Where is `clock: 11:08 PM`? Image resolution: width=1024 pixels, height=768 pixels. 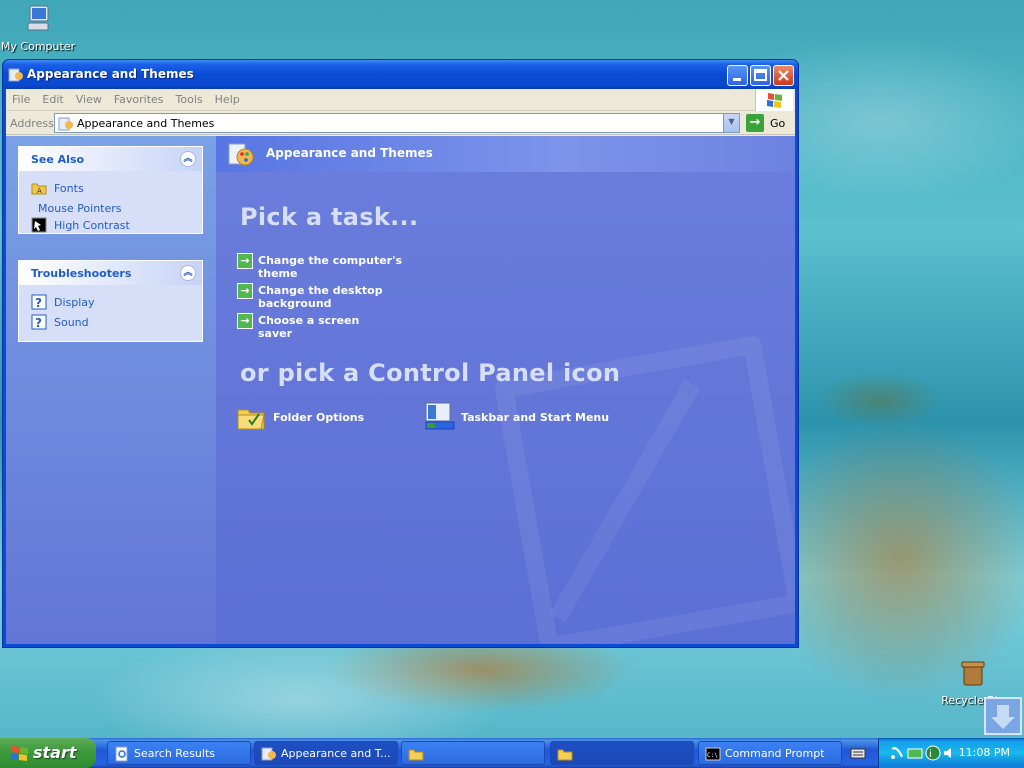
clock: 11:08 PM is located at coordinates (984, 752).